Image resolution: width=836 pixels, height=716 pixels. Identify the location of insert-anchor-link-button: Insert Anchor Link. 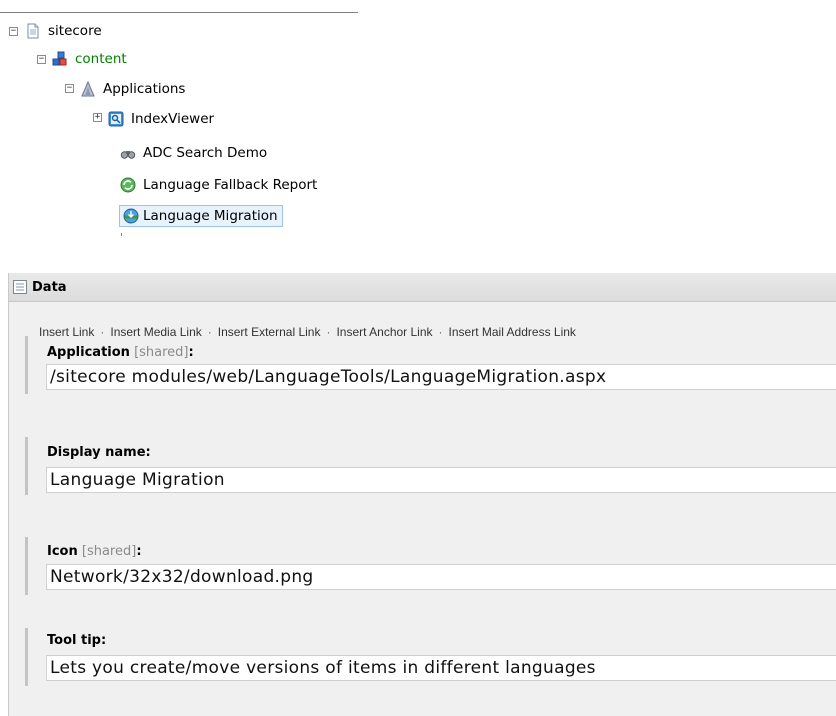
(384, 332).